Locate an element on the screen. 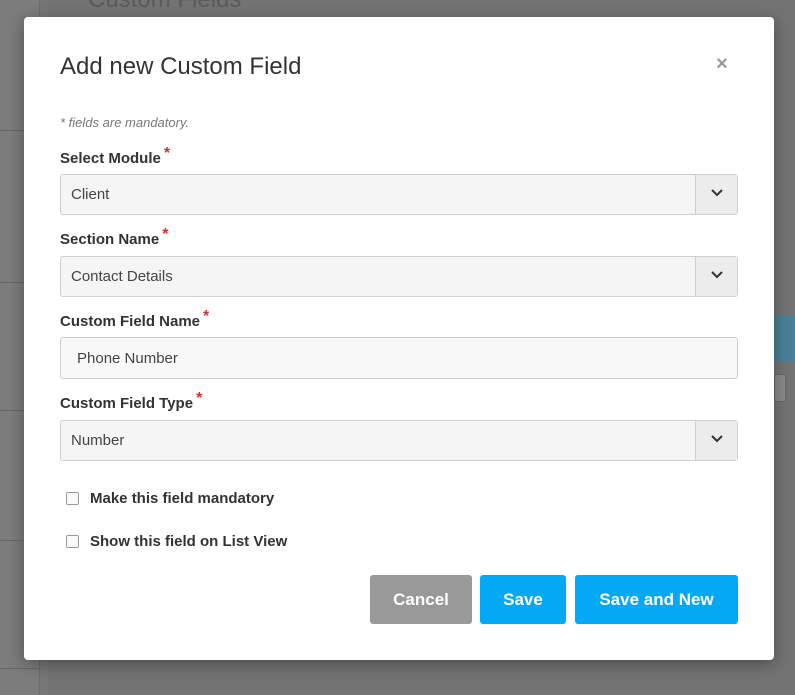  mandatory-checkbox-label: Make this field mandatory is located at coordinates (182, 498).